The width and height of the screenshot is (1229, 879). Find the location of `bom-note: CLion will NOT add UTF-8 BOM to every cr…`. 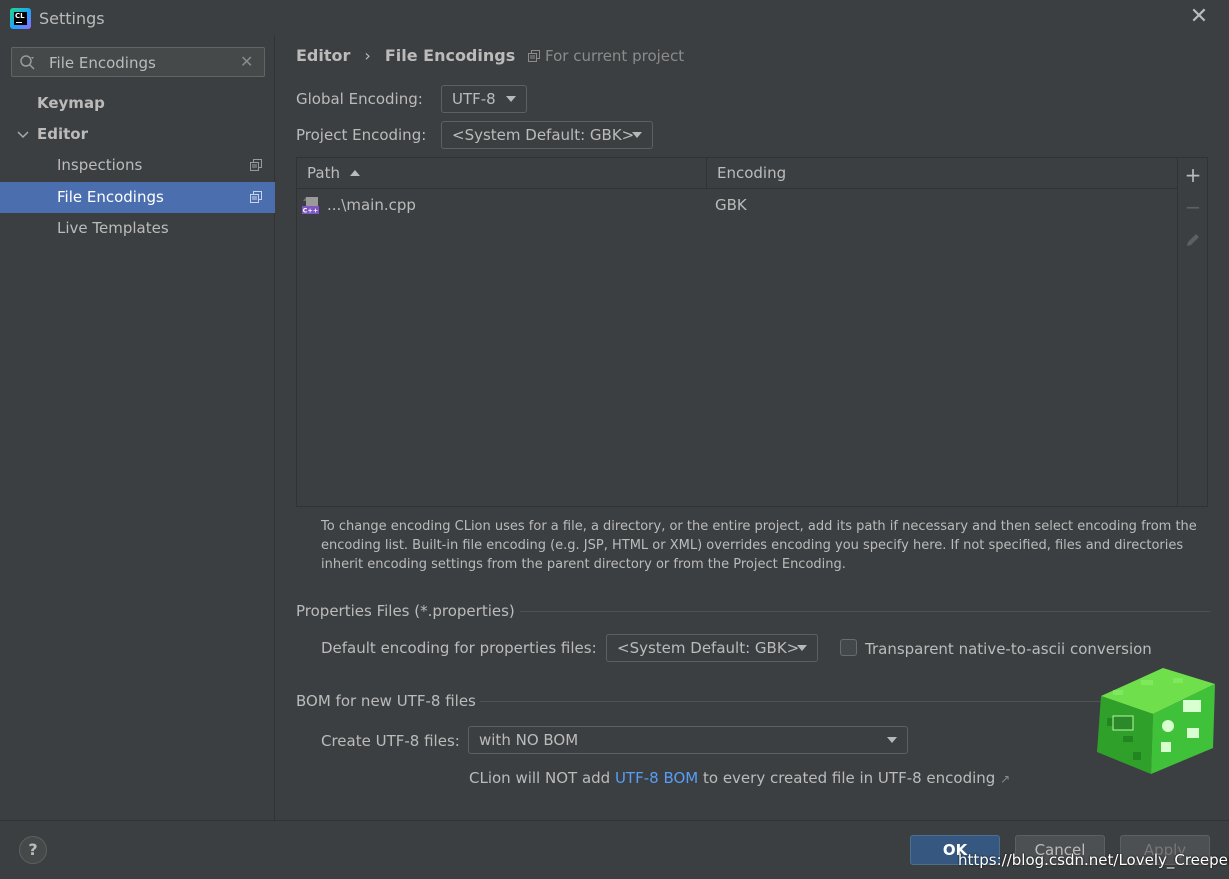

bom-note: CLion will NOT add UTF-8 BOM to every cr… is located at coordinates (740, 778).